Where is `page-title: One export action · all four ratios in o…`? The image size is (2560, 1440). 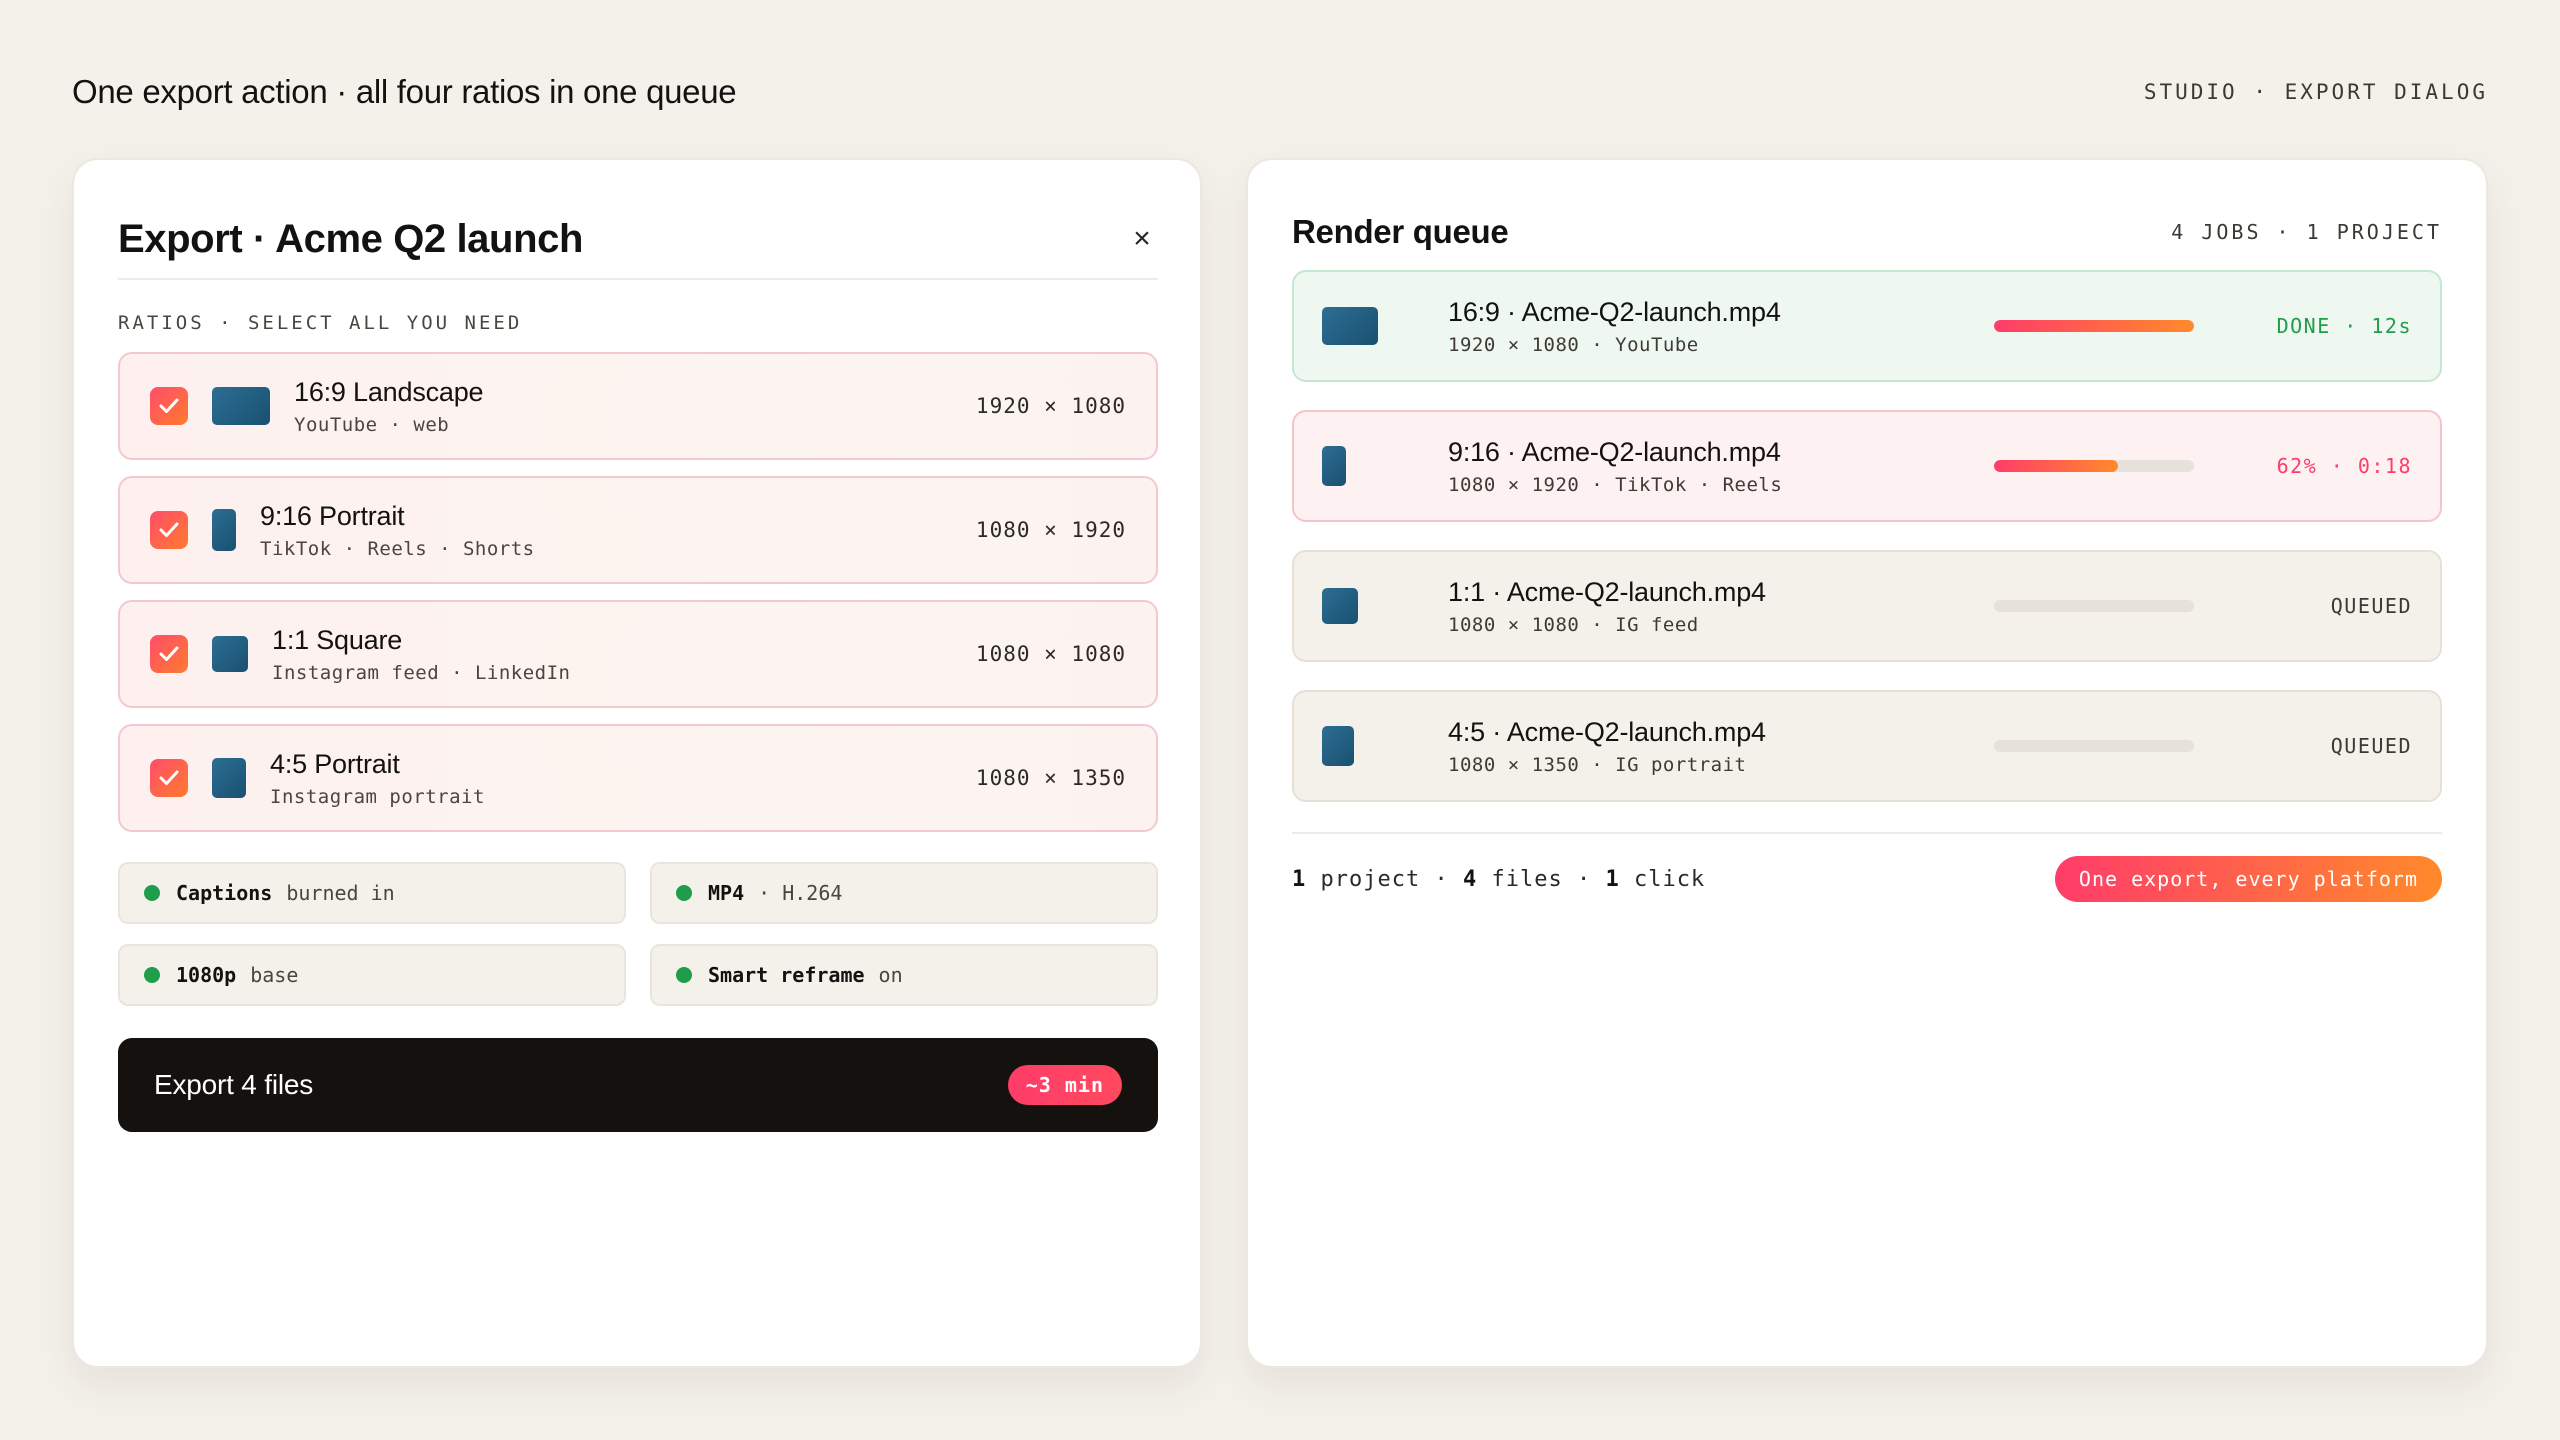 page-title: One export action · all four ratios in o… is located at coordinates (404, 91).